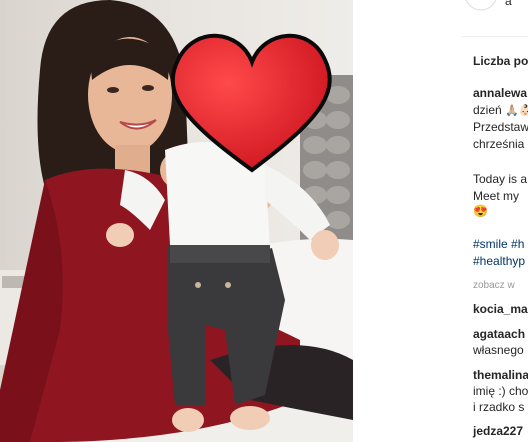 This screenshot has height=442, width=528. Describe the element at coordinates (490, 244) in the screenshot. I see `hashtag-smile: #smile` at that location.